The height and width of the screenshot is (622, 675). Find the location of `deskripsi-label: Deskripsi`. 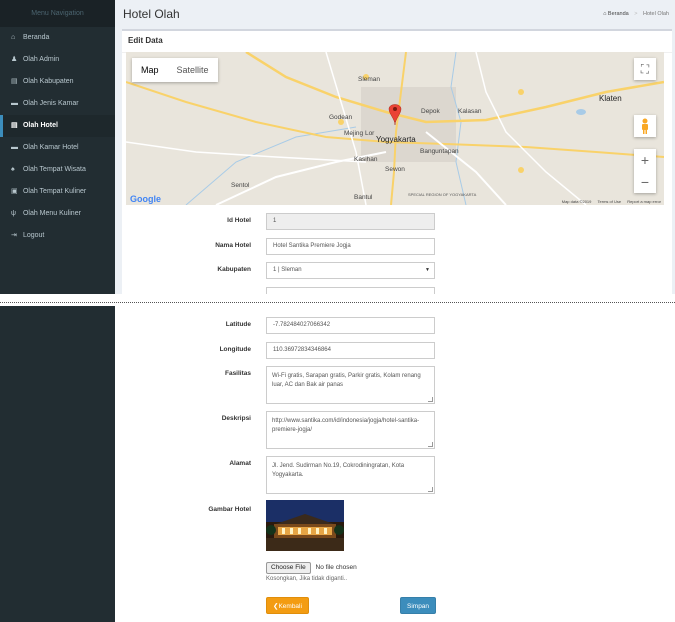

deskripsi-label: Deskripsi is located at coordinates (236, 418).